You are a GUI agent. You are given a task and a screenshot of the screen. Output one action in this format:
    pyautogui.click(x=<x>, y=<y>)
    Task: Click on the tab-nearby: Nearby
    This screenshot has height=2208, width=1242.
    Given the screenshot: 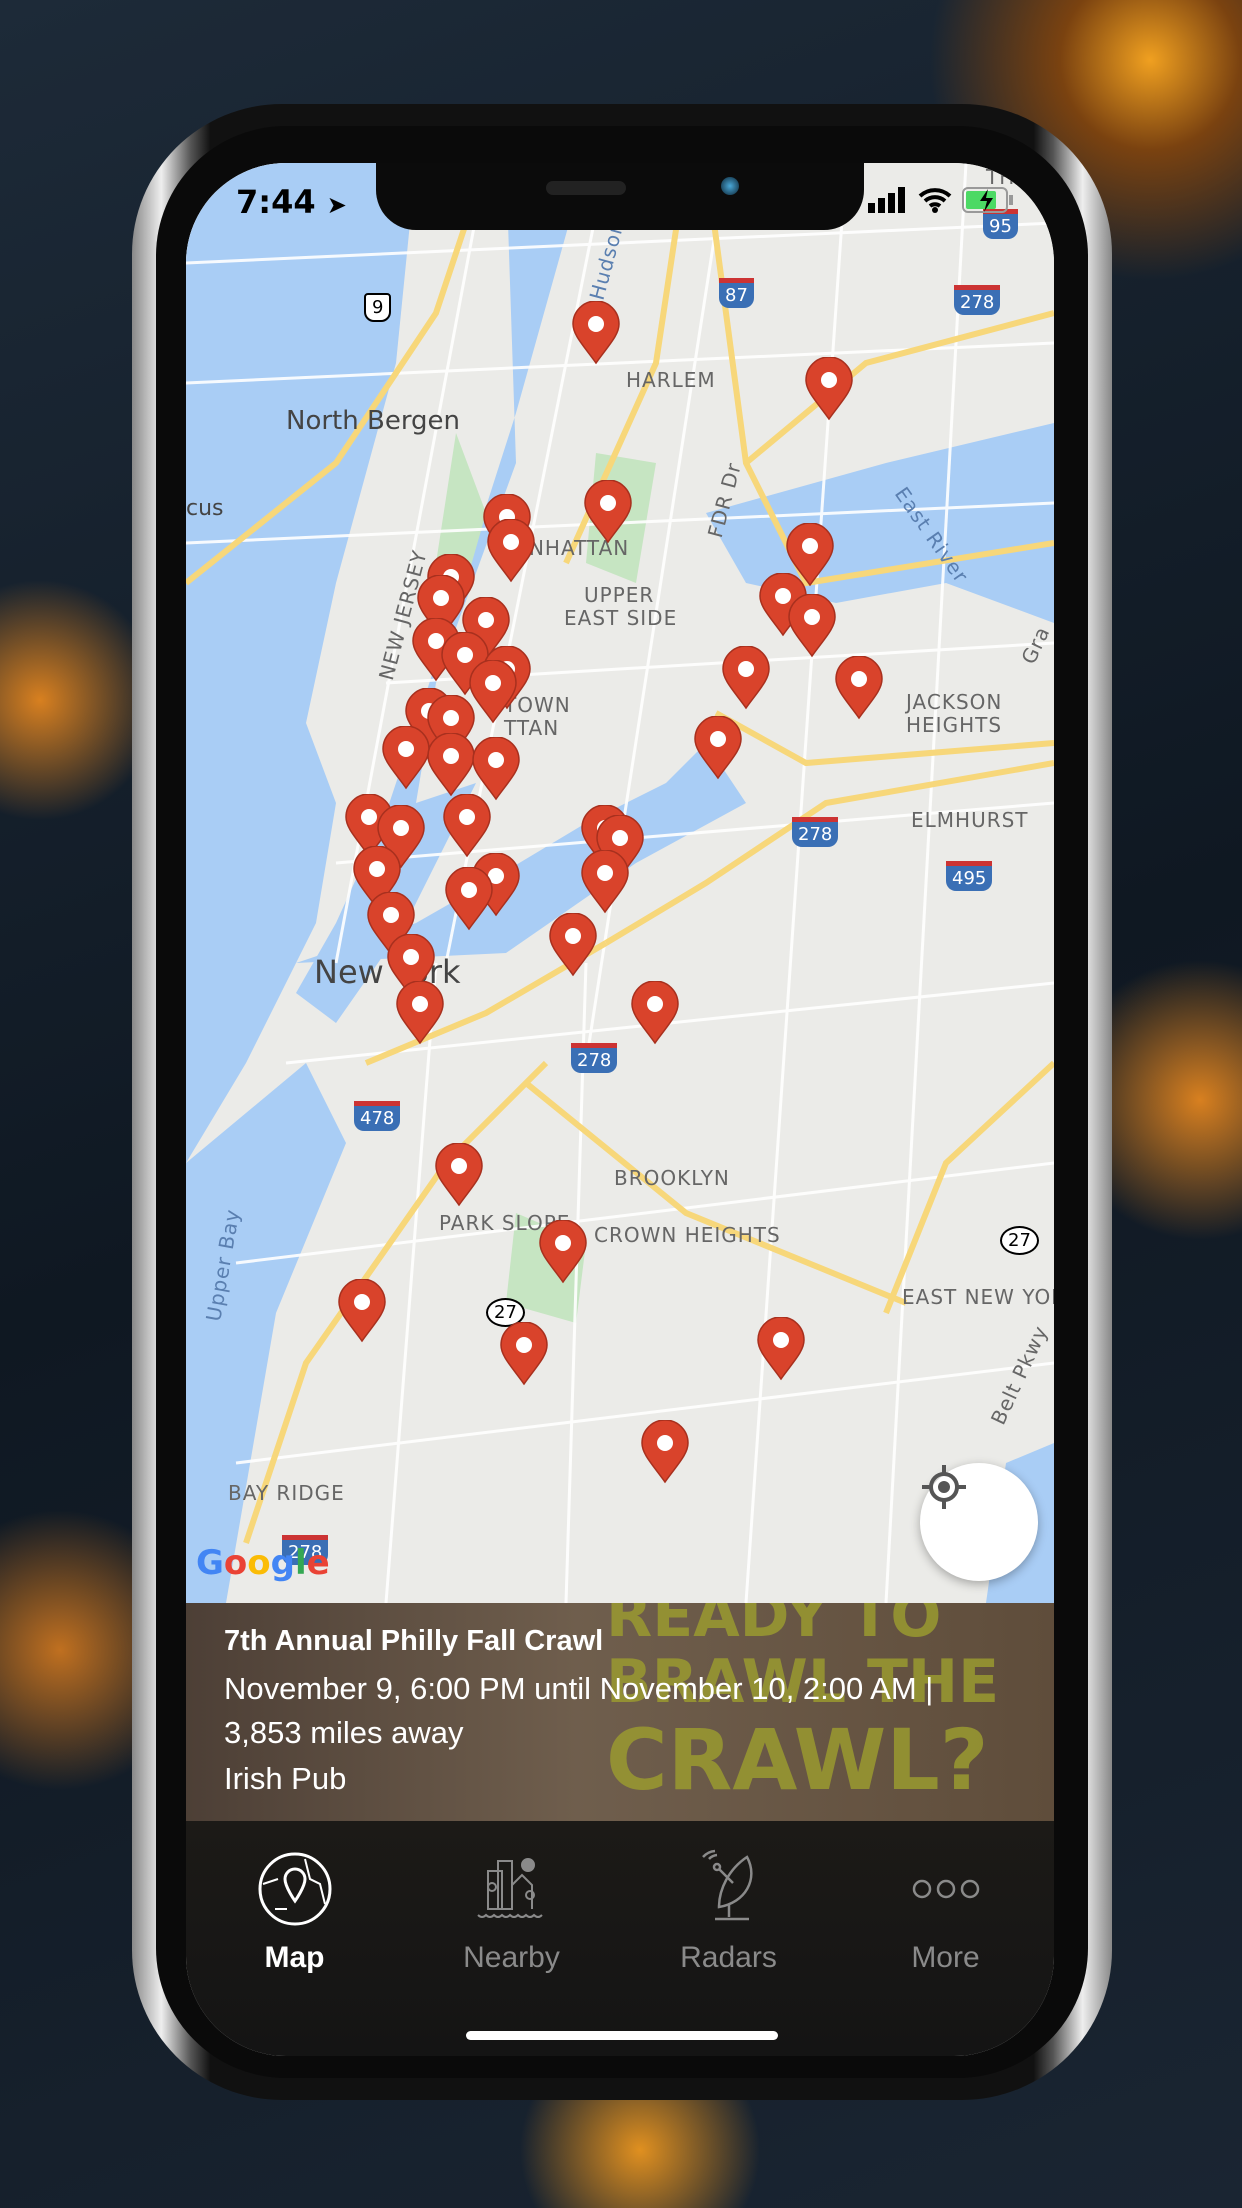 What is the action you would take?
    pyautogui.click(x=511, y=1911)
    